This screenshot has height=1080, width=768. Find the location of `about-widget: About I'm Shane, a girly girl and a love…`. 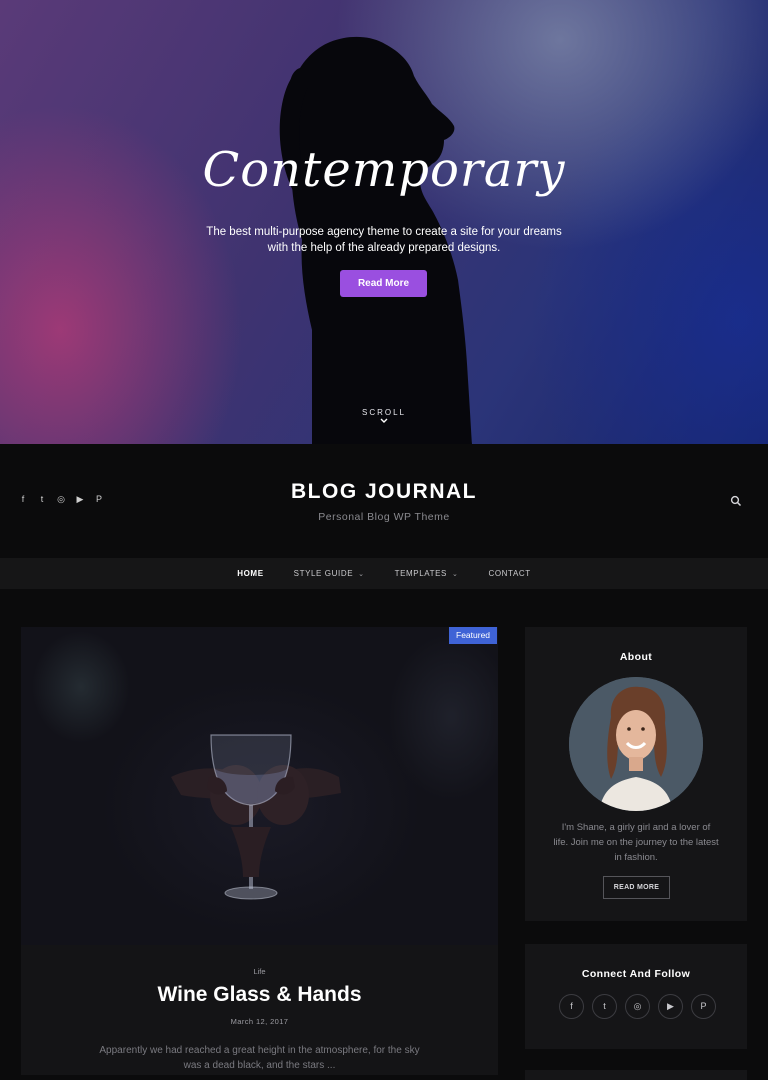

about-widget: About I'm Shane, a girly girl and a love… is located at coordinates (636, 774).